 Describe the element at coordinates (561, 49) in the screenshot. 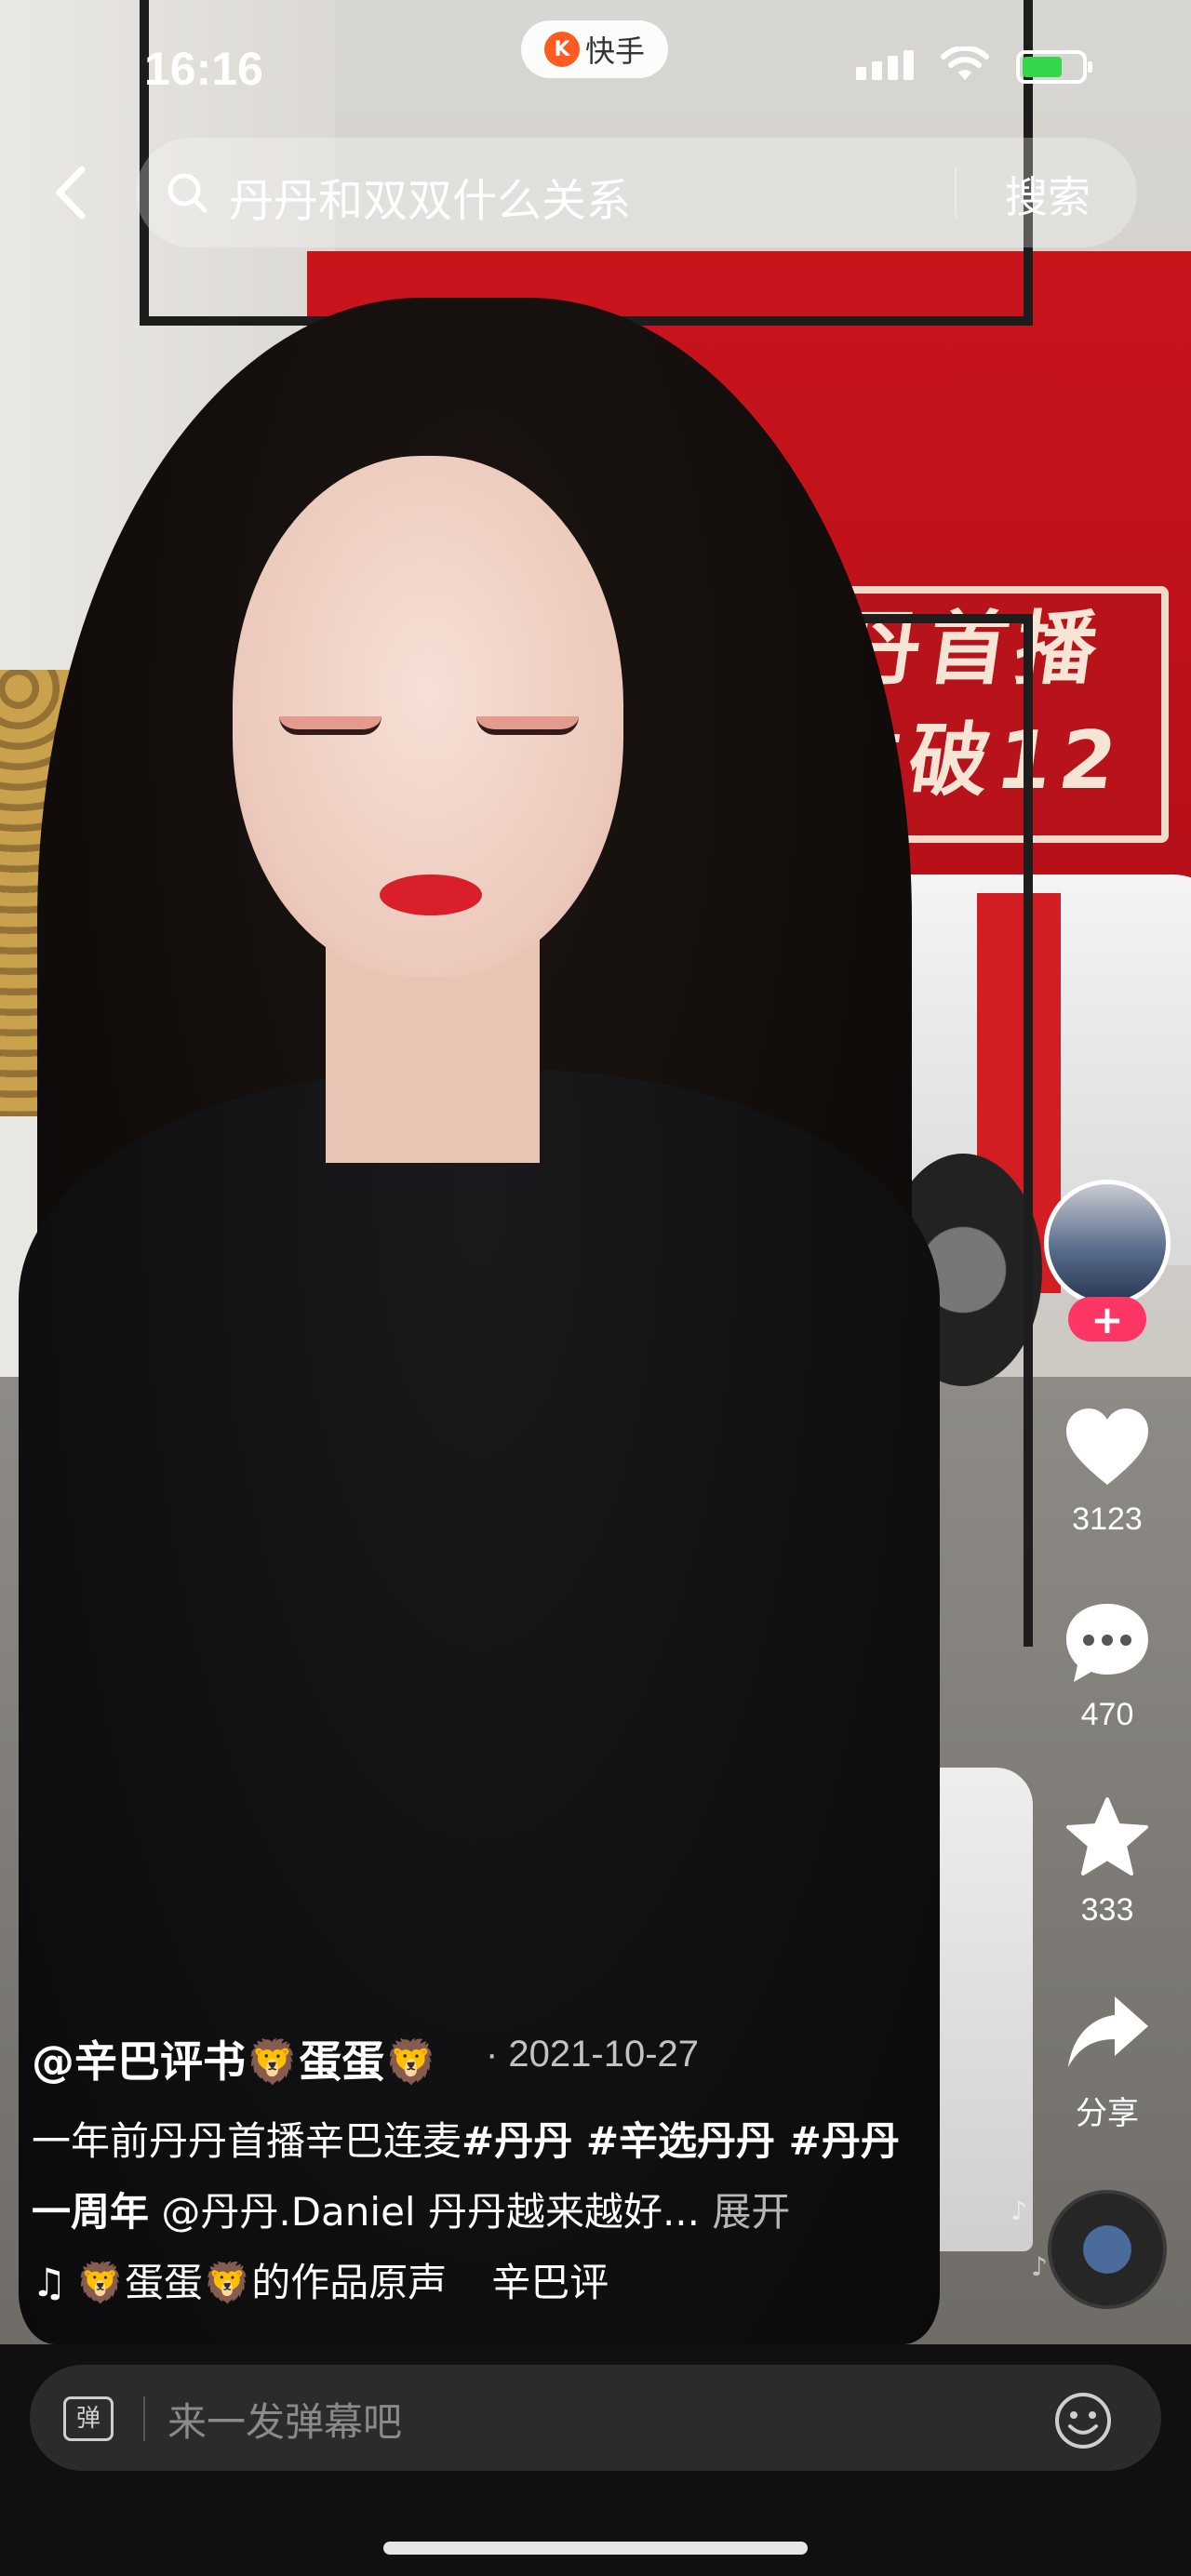

I see `kuaishou-logo-icon: K` at that location.